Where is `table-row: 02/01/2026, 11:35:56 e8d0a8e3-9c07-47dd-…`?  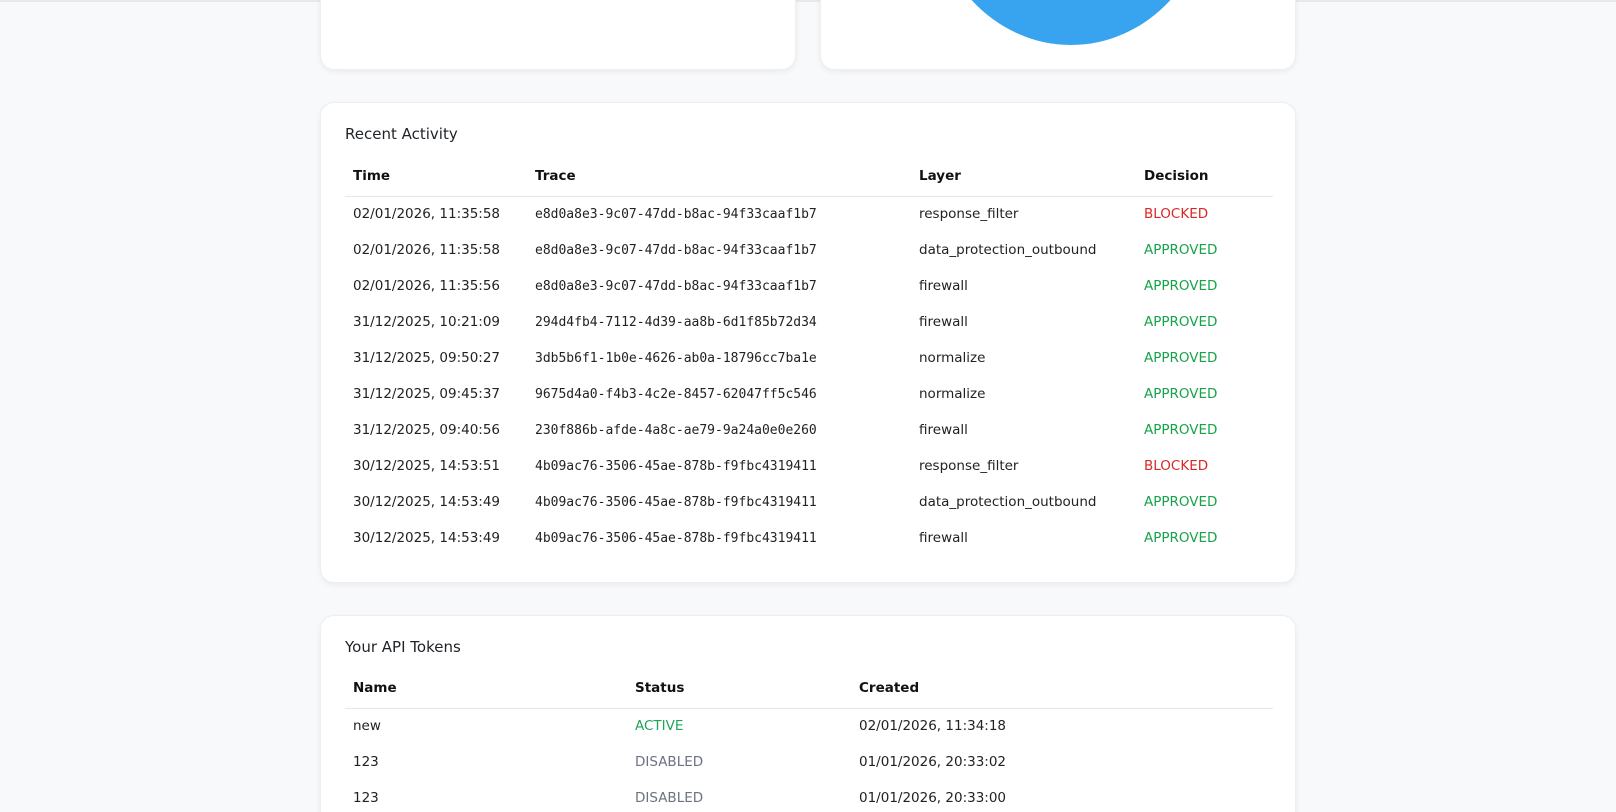 table-row: 02/01/2026, 11:35:56 e8d0a8e3-9c07-47dd-… is located at coordinates (809, 286).